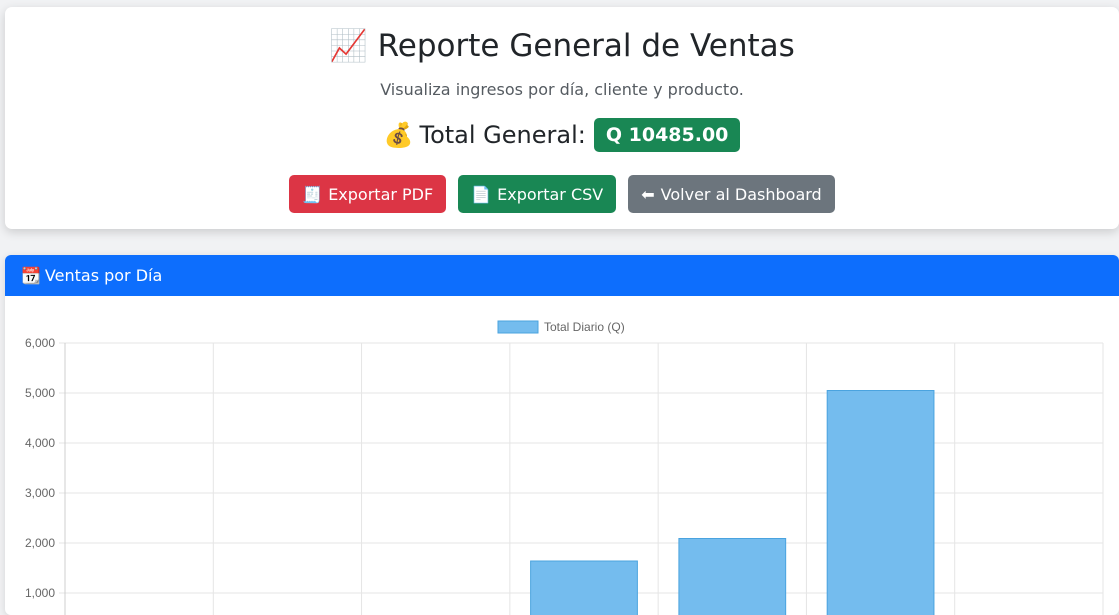  What do you see at coordinates (667, 135) in the screenshot?
I see `total-general-badge: Q 10485.00` at bounding box center [667, 135].